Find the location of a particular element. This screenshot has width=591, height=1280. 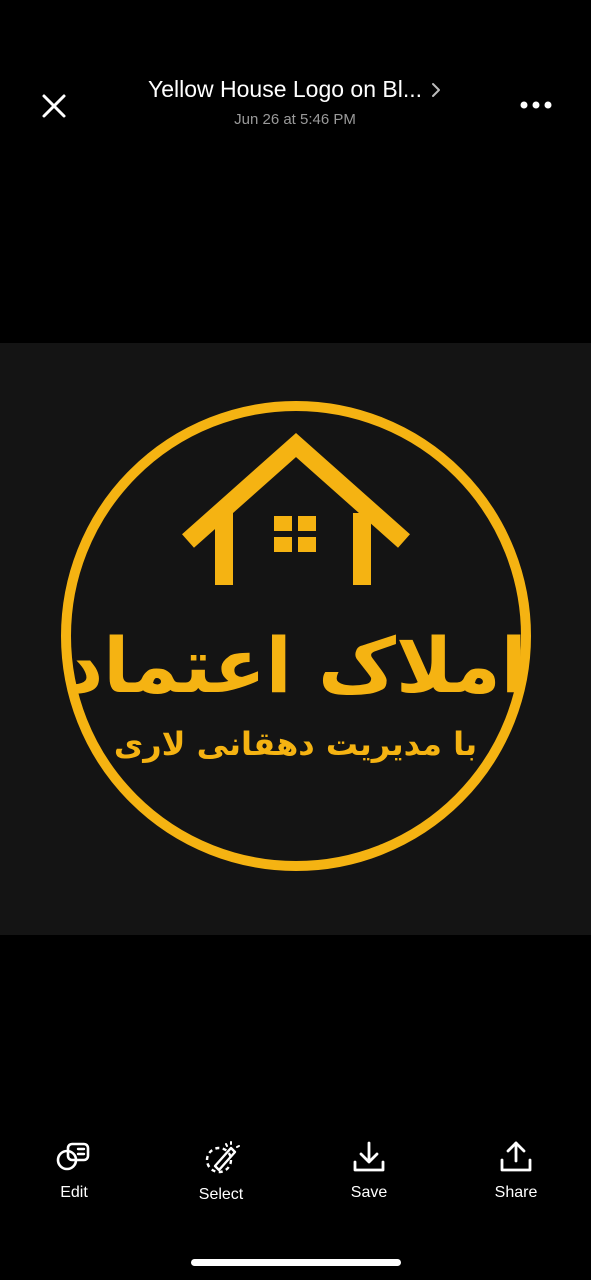

home-indicator is located at coordinates (296, 1262).